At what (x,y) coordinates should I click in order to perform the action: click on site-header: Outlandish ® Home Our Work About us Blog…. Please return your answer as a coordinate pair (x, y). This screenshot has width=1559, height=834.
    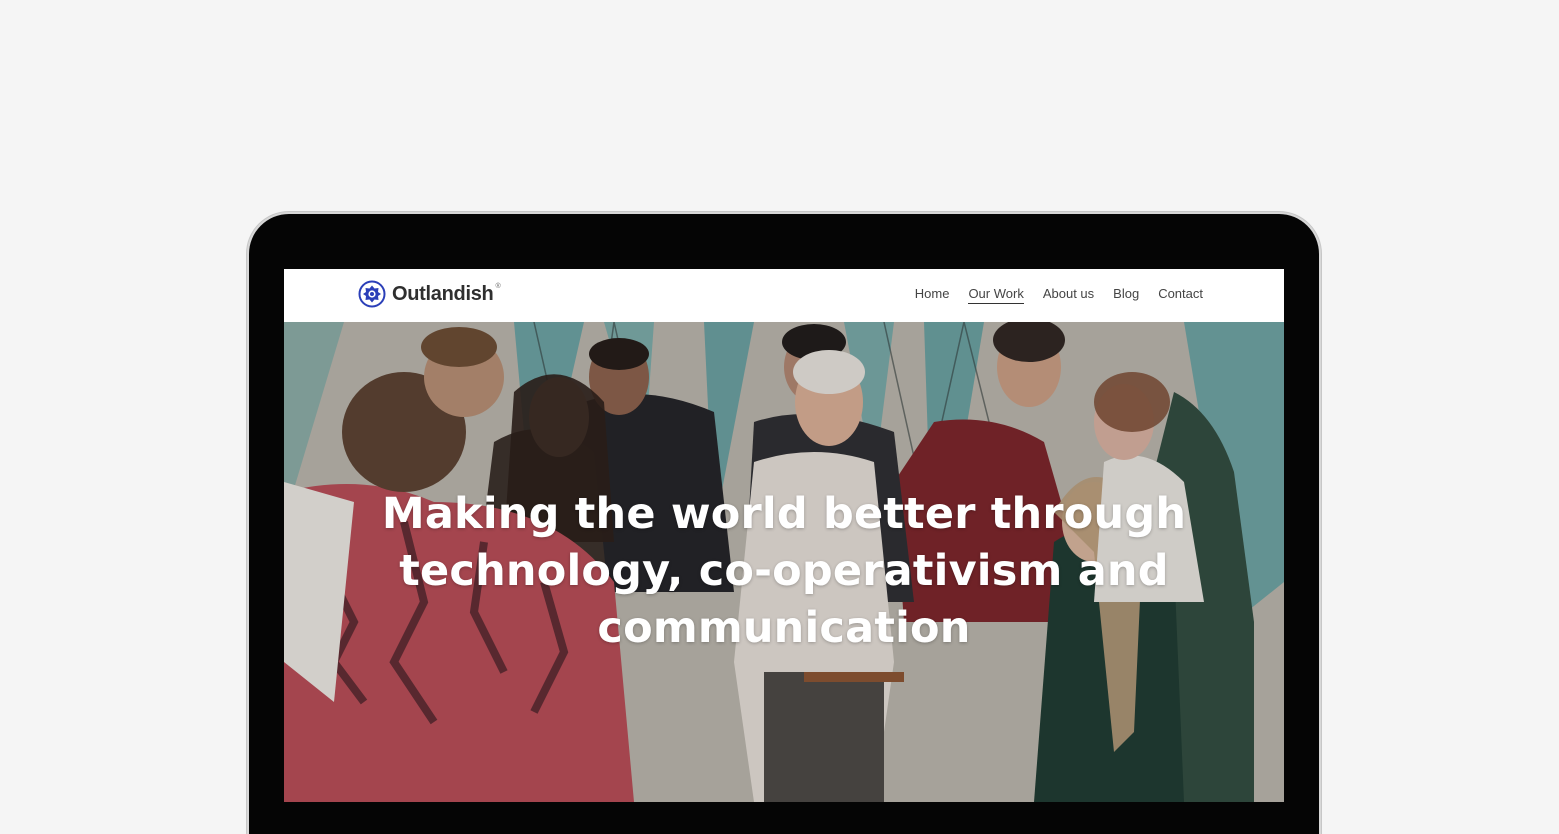
    Looking at the image, I should click on (784, 295).